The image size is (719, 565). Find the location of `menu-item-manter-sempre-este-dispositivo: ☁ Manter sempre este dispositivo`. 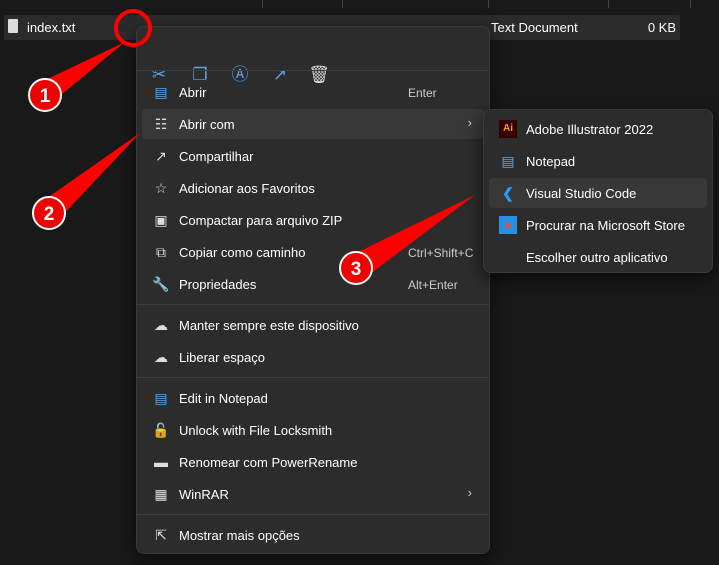

menu-item-manter-sempre-este-dispositivo: ☁ Manter sempre este dispositivo is located at coordinates (313, 325).